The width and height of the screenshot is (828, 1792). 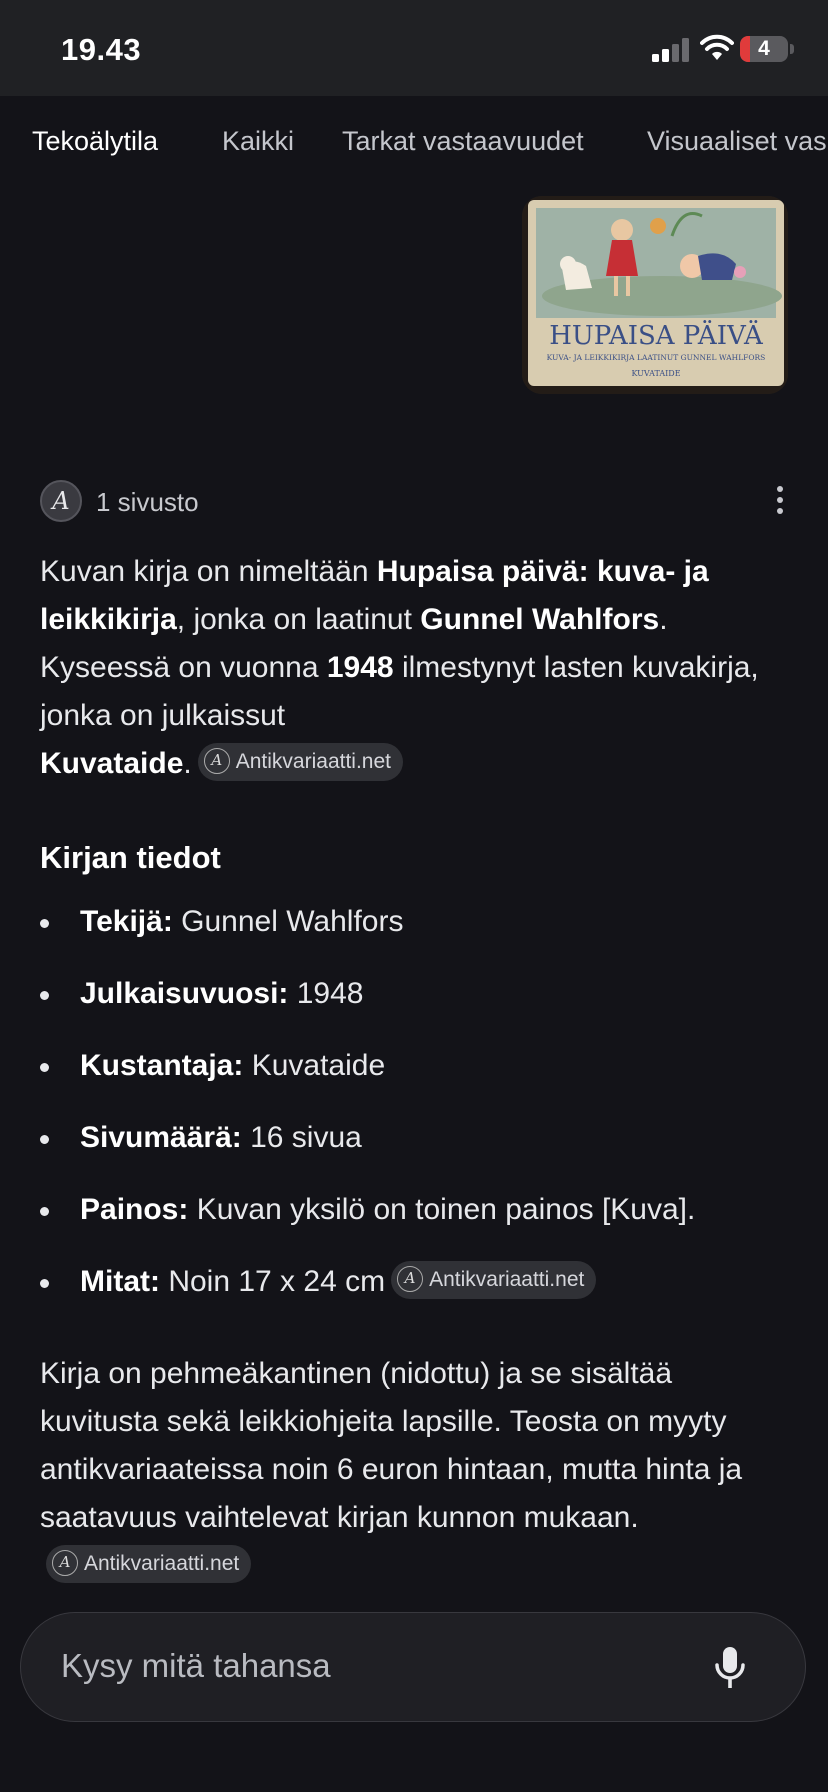 What do you see at coordinates (360, 667) in the screenshot?
I see `intro-bold-year: 1948` at bounding box center [360, 667].